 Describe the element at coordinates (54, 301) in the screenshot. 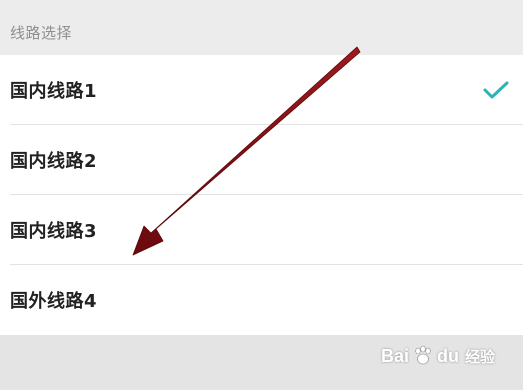

I see `route-label: 国外线路4` at that location.